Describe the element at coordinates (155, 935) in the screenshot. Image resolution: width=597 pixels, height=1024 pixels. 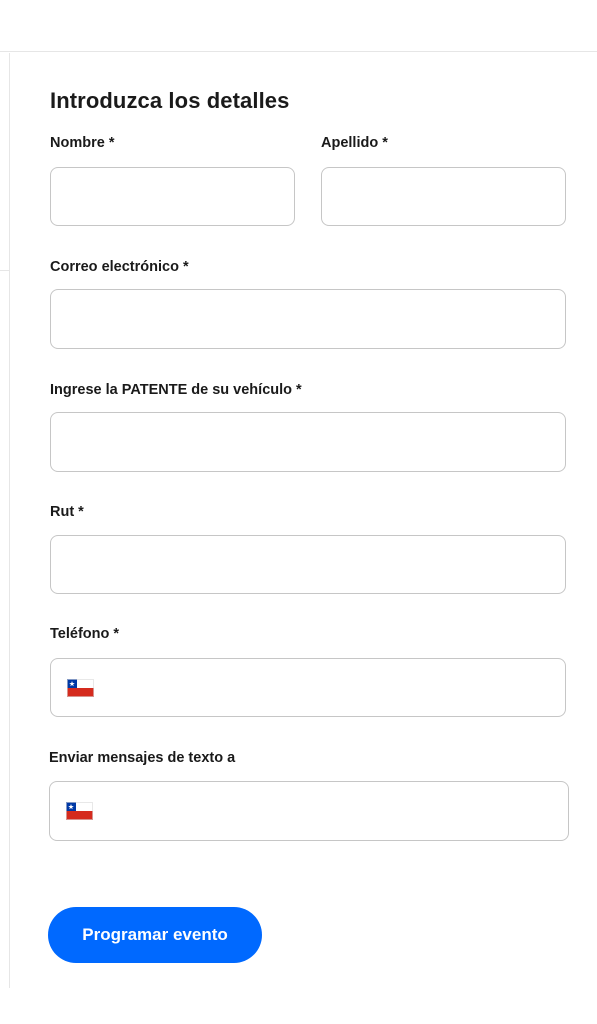
I see `schedule-event-button: Programar evento` at that location.